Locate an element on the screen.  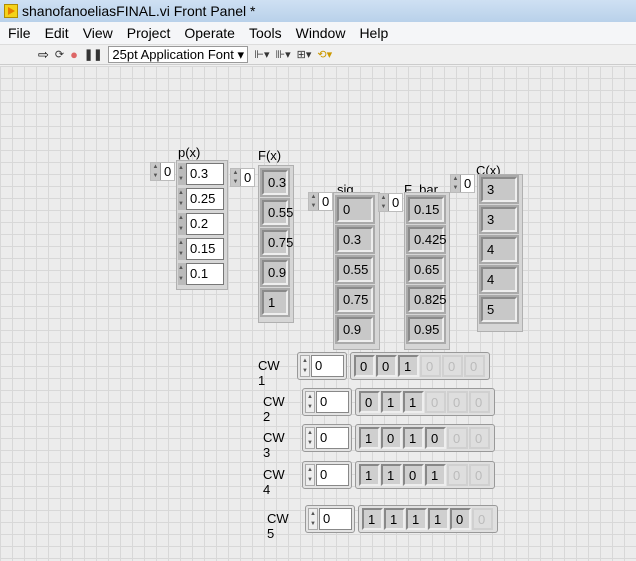
p-x-element: 0.15 is located at coordinates (205, 249).